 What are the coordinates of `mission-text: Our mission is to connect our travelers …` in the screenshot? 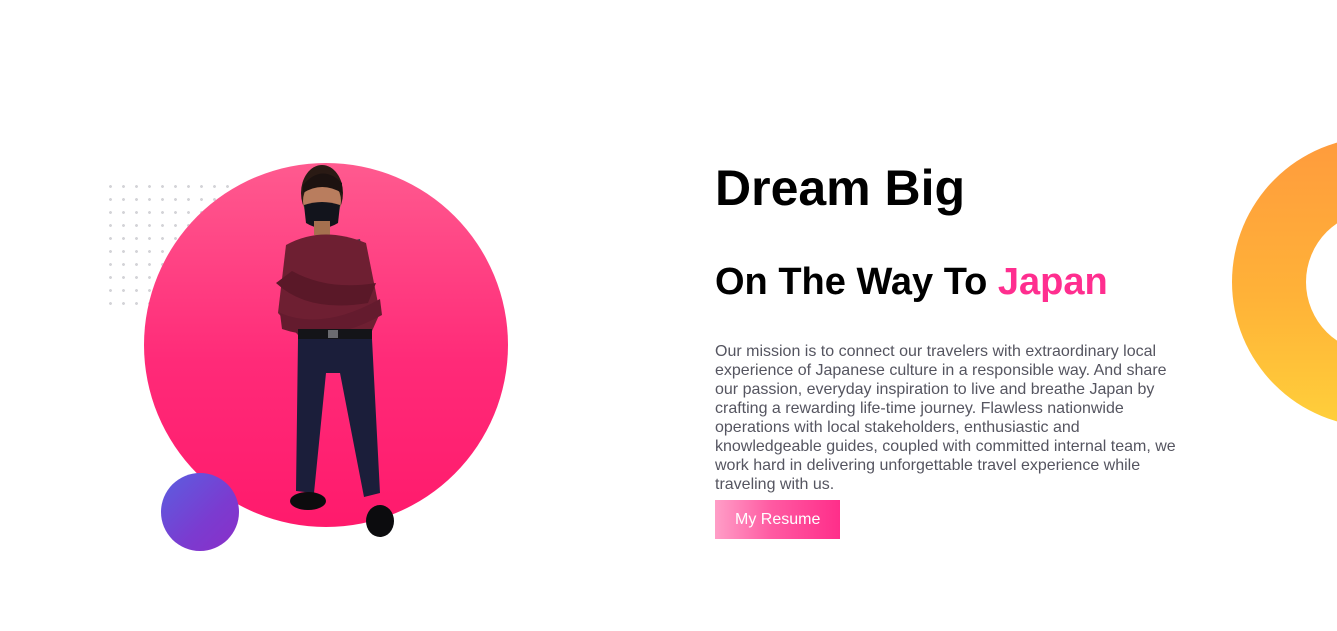 It's located at (945, 418).